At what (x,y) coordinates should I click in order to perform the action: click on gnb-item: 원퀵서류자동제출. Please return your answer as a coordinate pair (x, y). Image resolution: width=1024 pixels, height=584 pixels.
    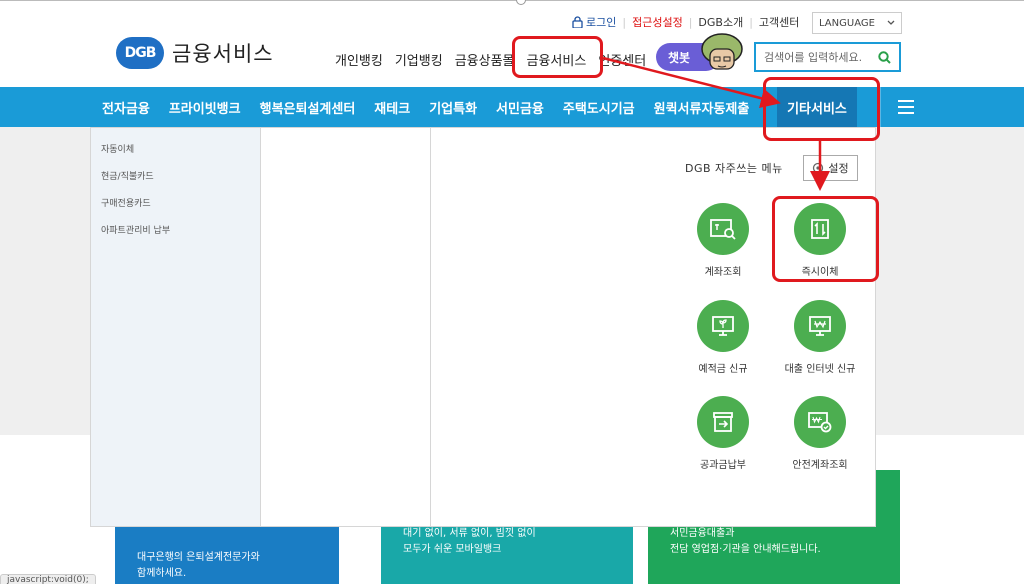
    Looking at the image, I should click on (702, 107).